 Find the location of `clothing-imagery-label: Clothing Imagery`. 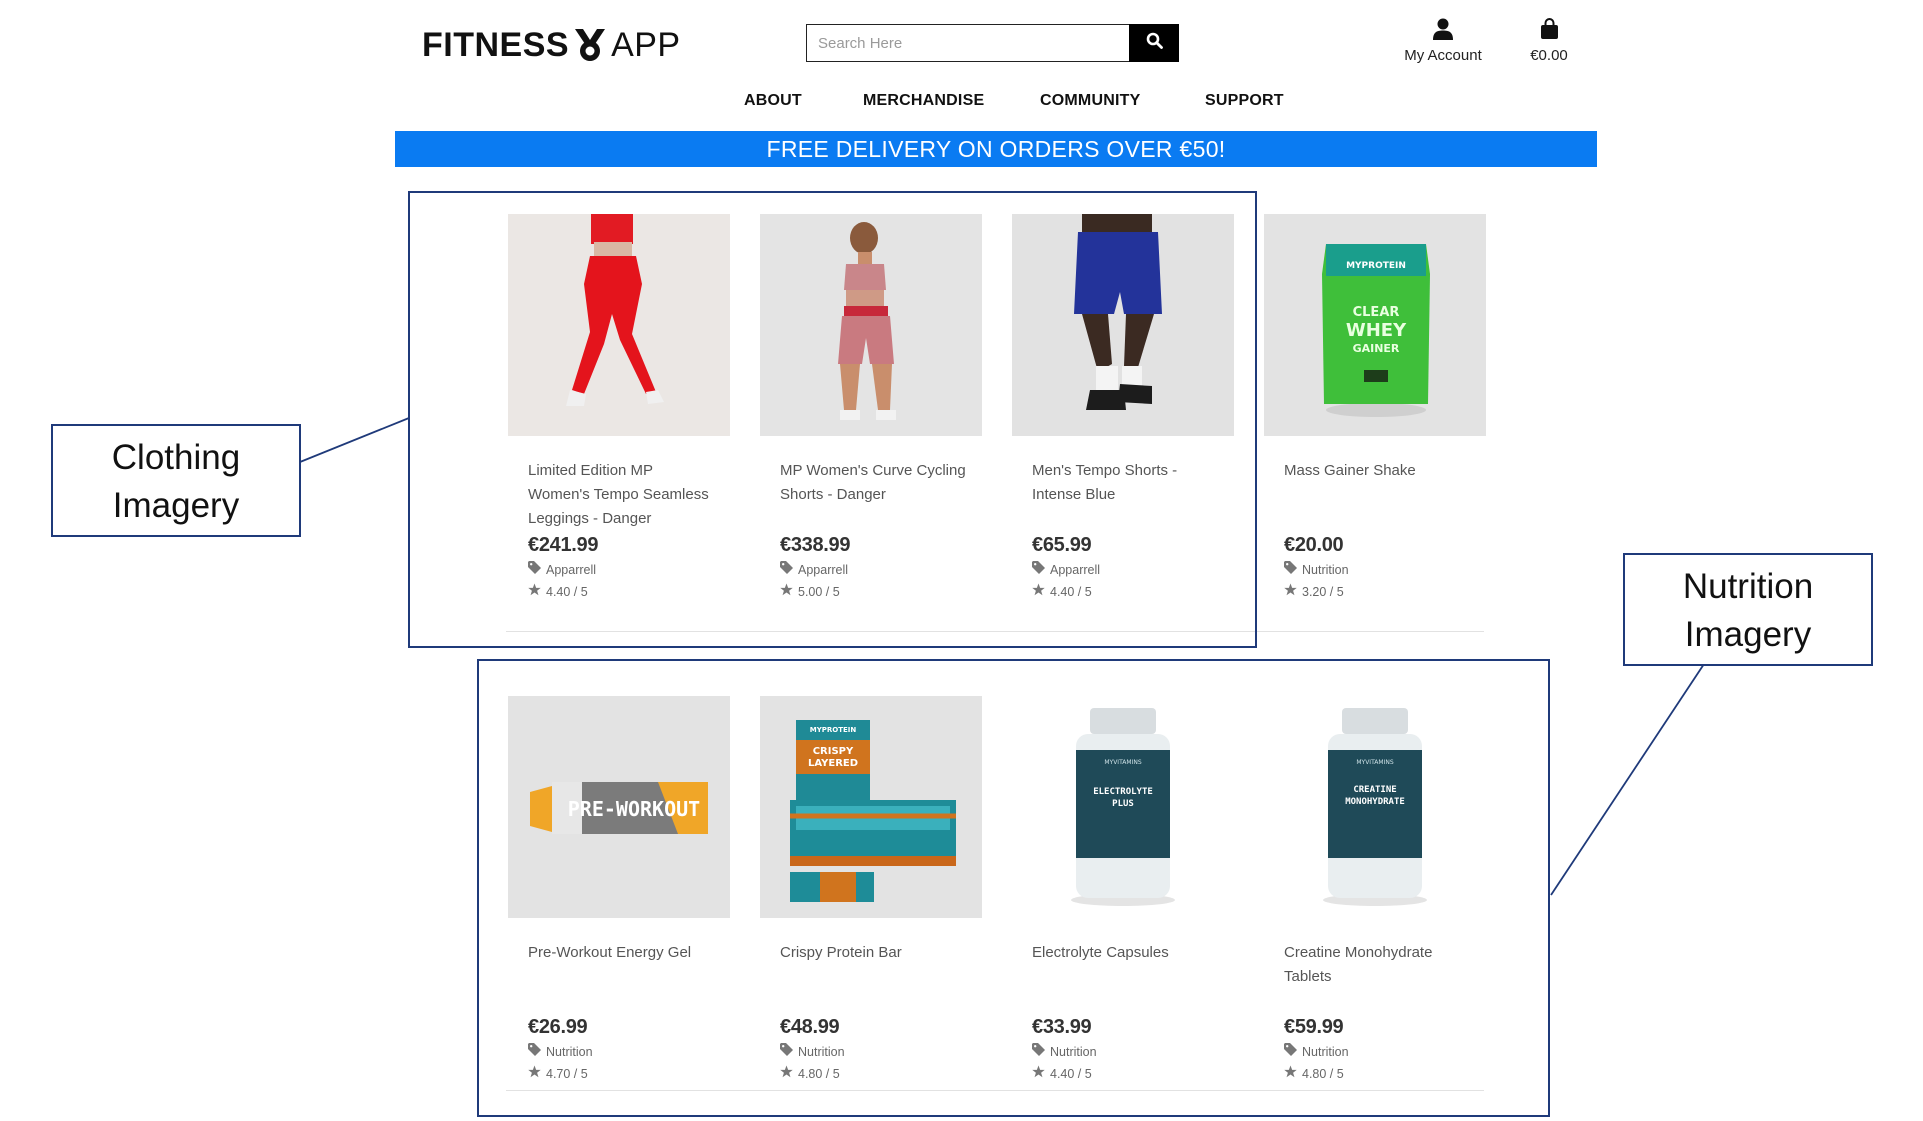

clothing-imagery-label: Clothing Imagery is located at coordinates (176, 480).